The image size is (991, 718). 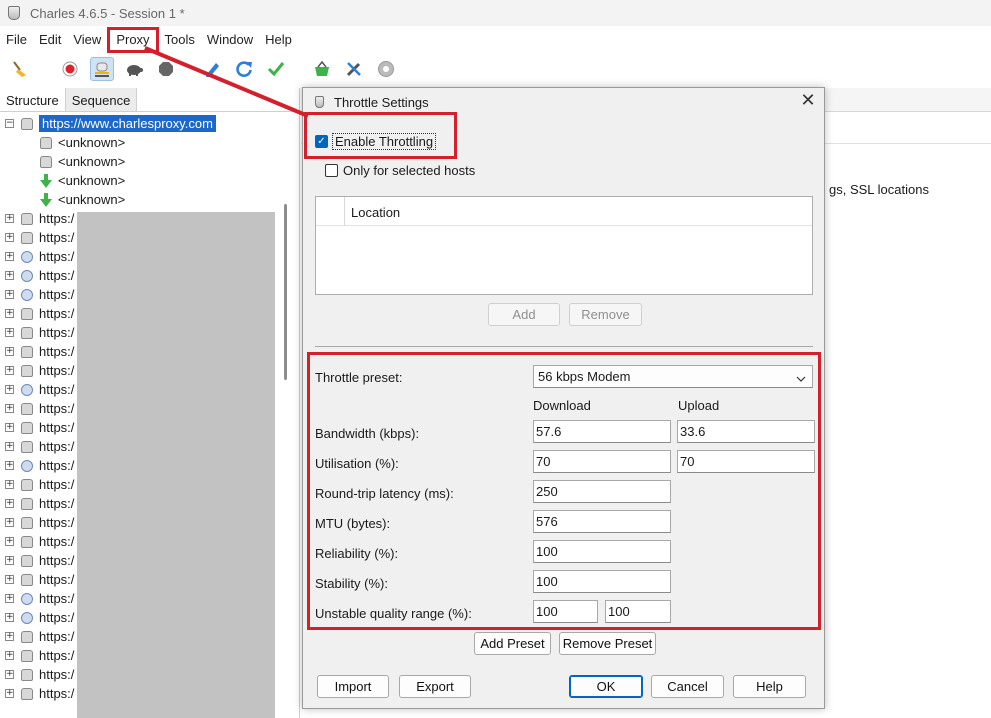 I want to click on stability-field: 100, so click(x=602, y=581).